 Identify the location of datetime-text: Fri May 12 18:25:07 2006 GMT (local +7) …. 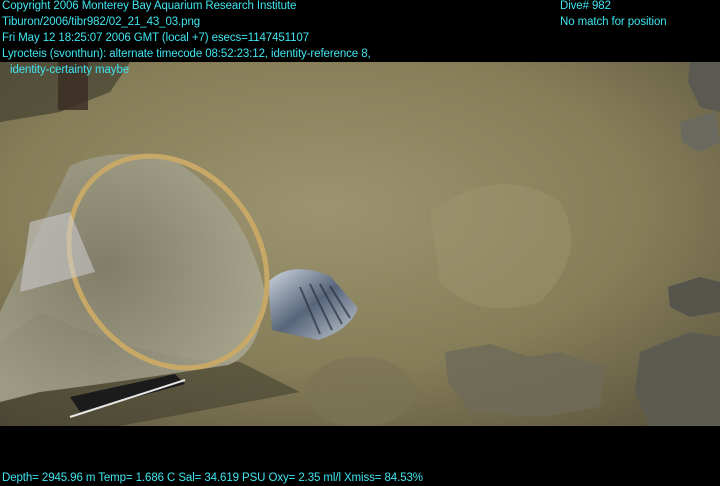
(156, 38).